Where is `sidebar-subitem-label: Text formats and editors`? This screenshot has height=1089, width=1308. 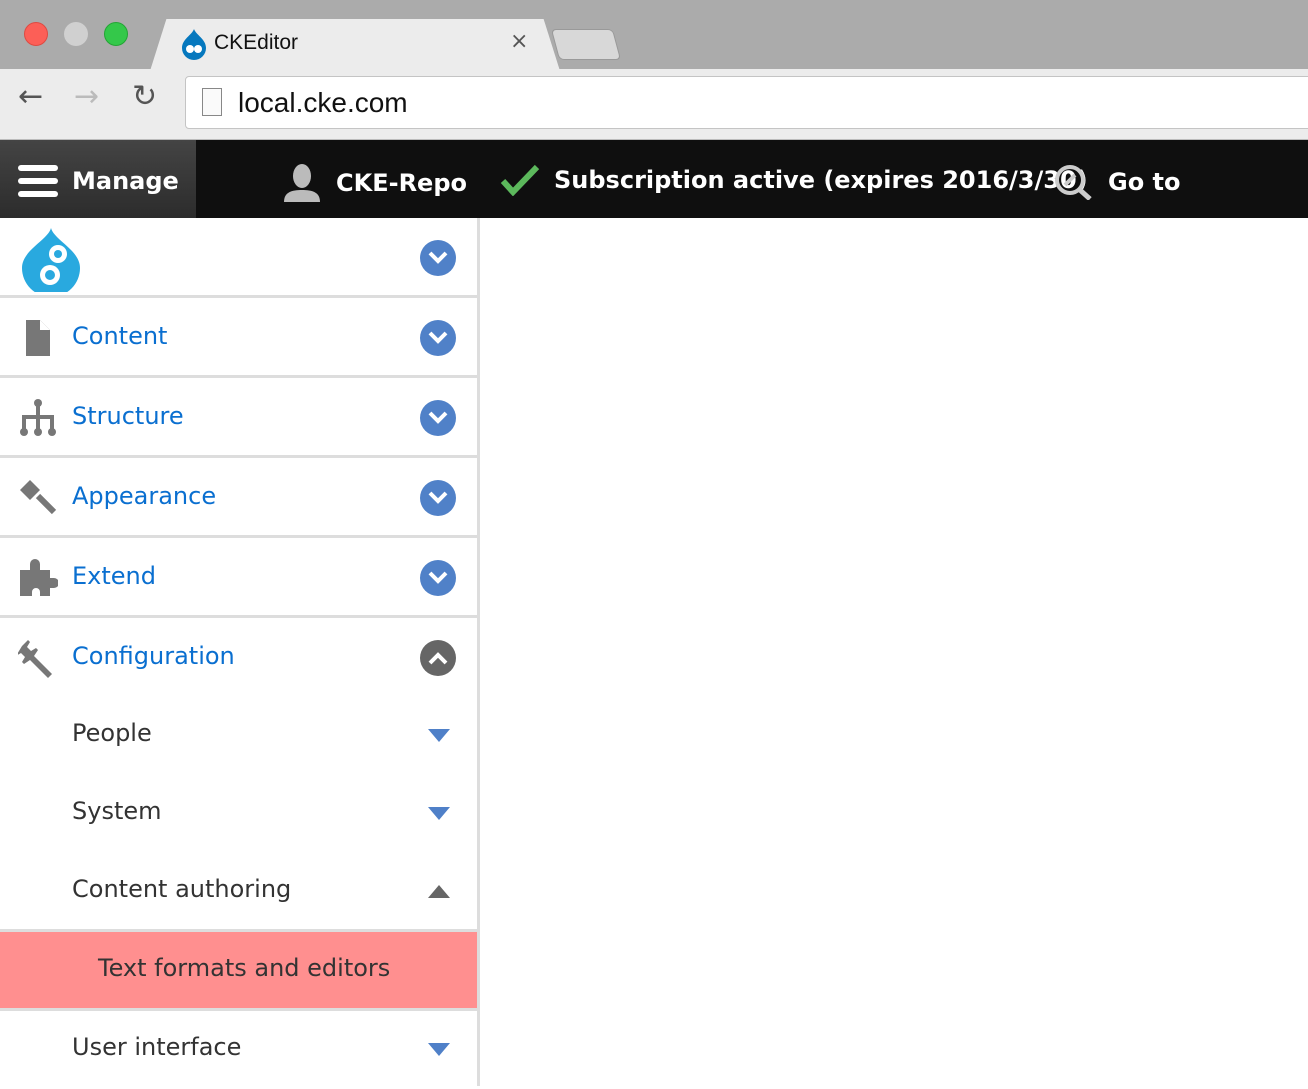
sidebar-subitem-label: Text formats and editors is located at coordinates (244, 968).